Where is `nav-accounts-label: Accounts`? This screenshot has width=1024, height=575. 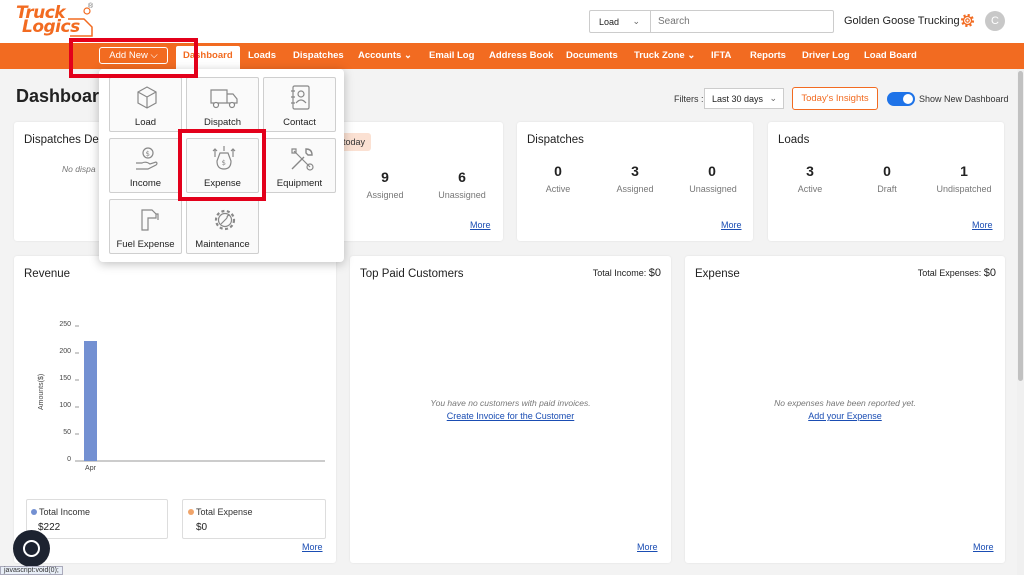
nav-accounts-label: Accounts is located at coordinates (380, 55).